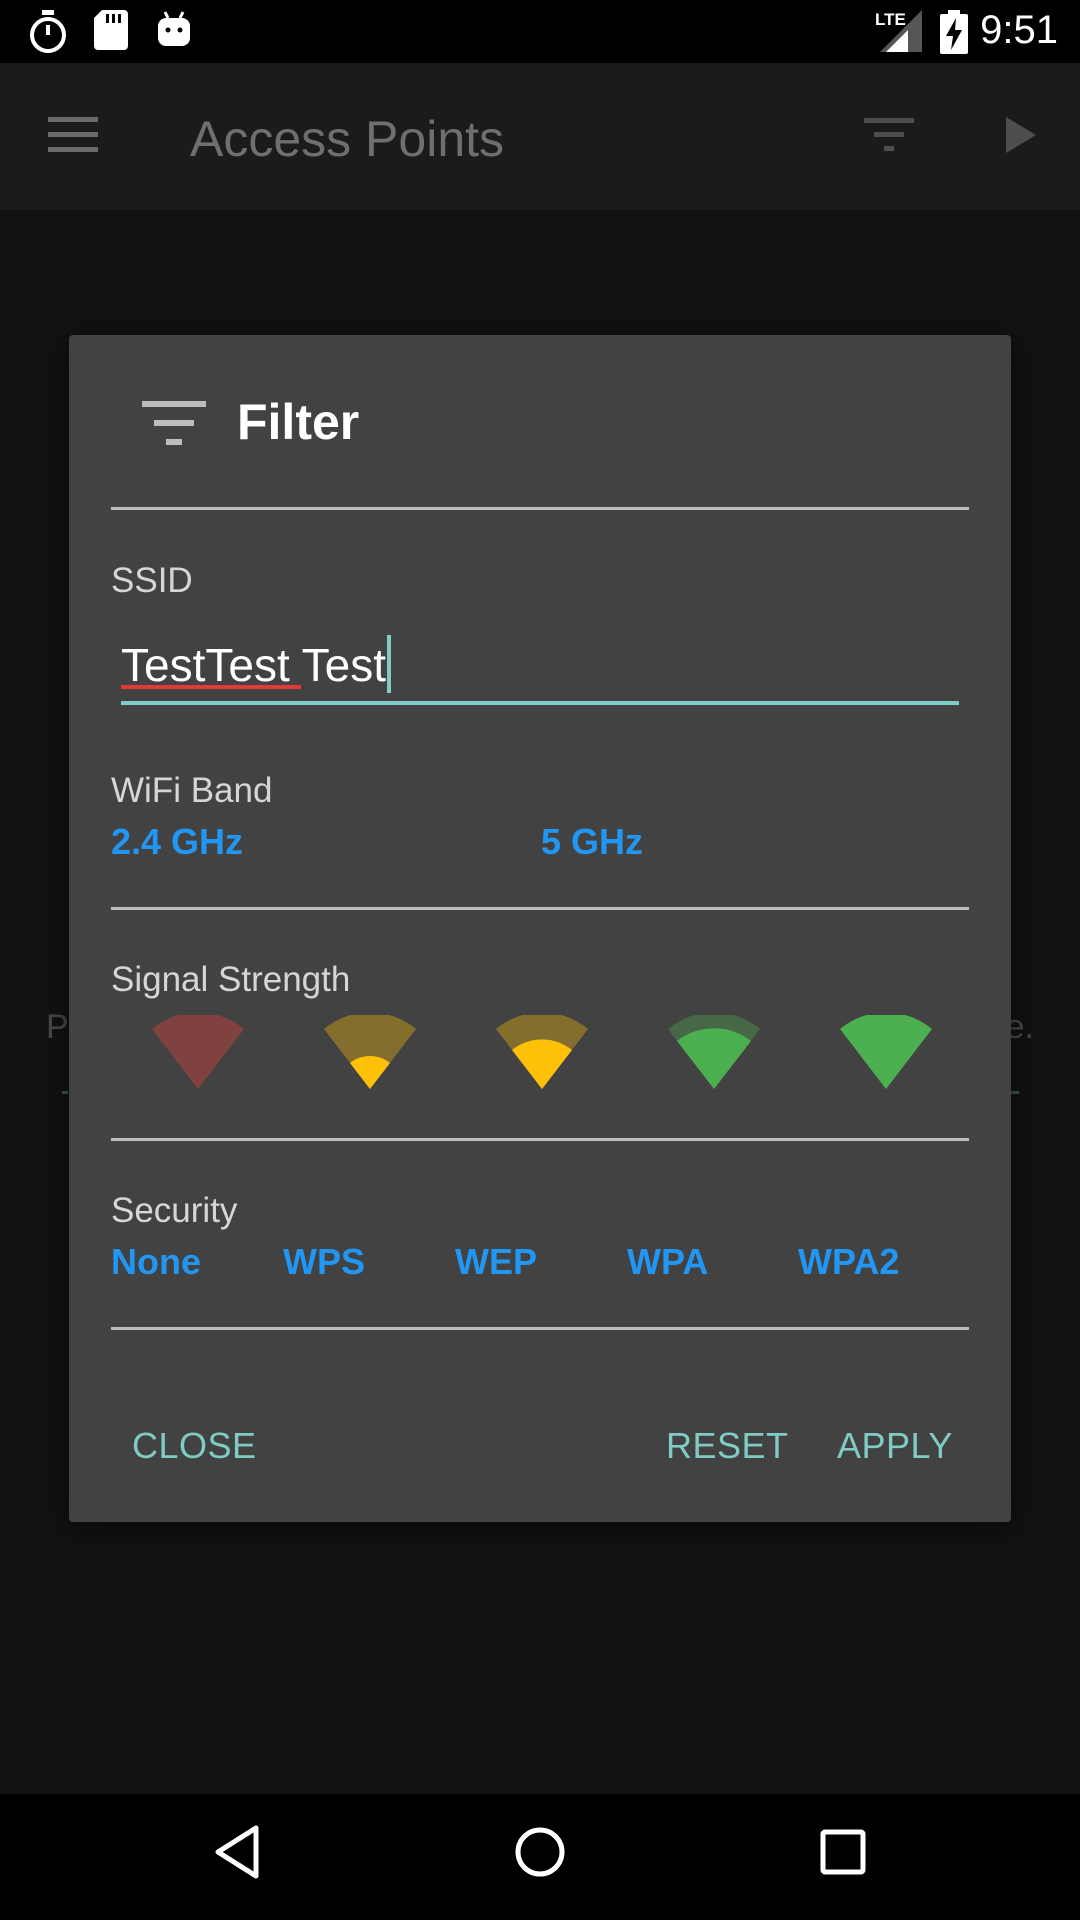 This screenshot has height=1920, width=1080. What do you see at coordinates (848, 1262) in the screenshot?
I see `security-toggle-wpa2: WPA2` at bounding box center [848, 1262].